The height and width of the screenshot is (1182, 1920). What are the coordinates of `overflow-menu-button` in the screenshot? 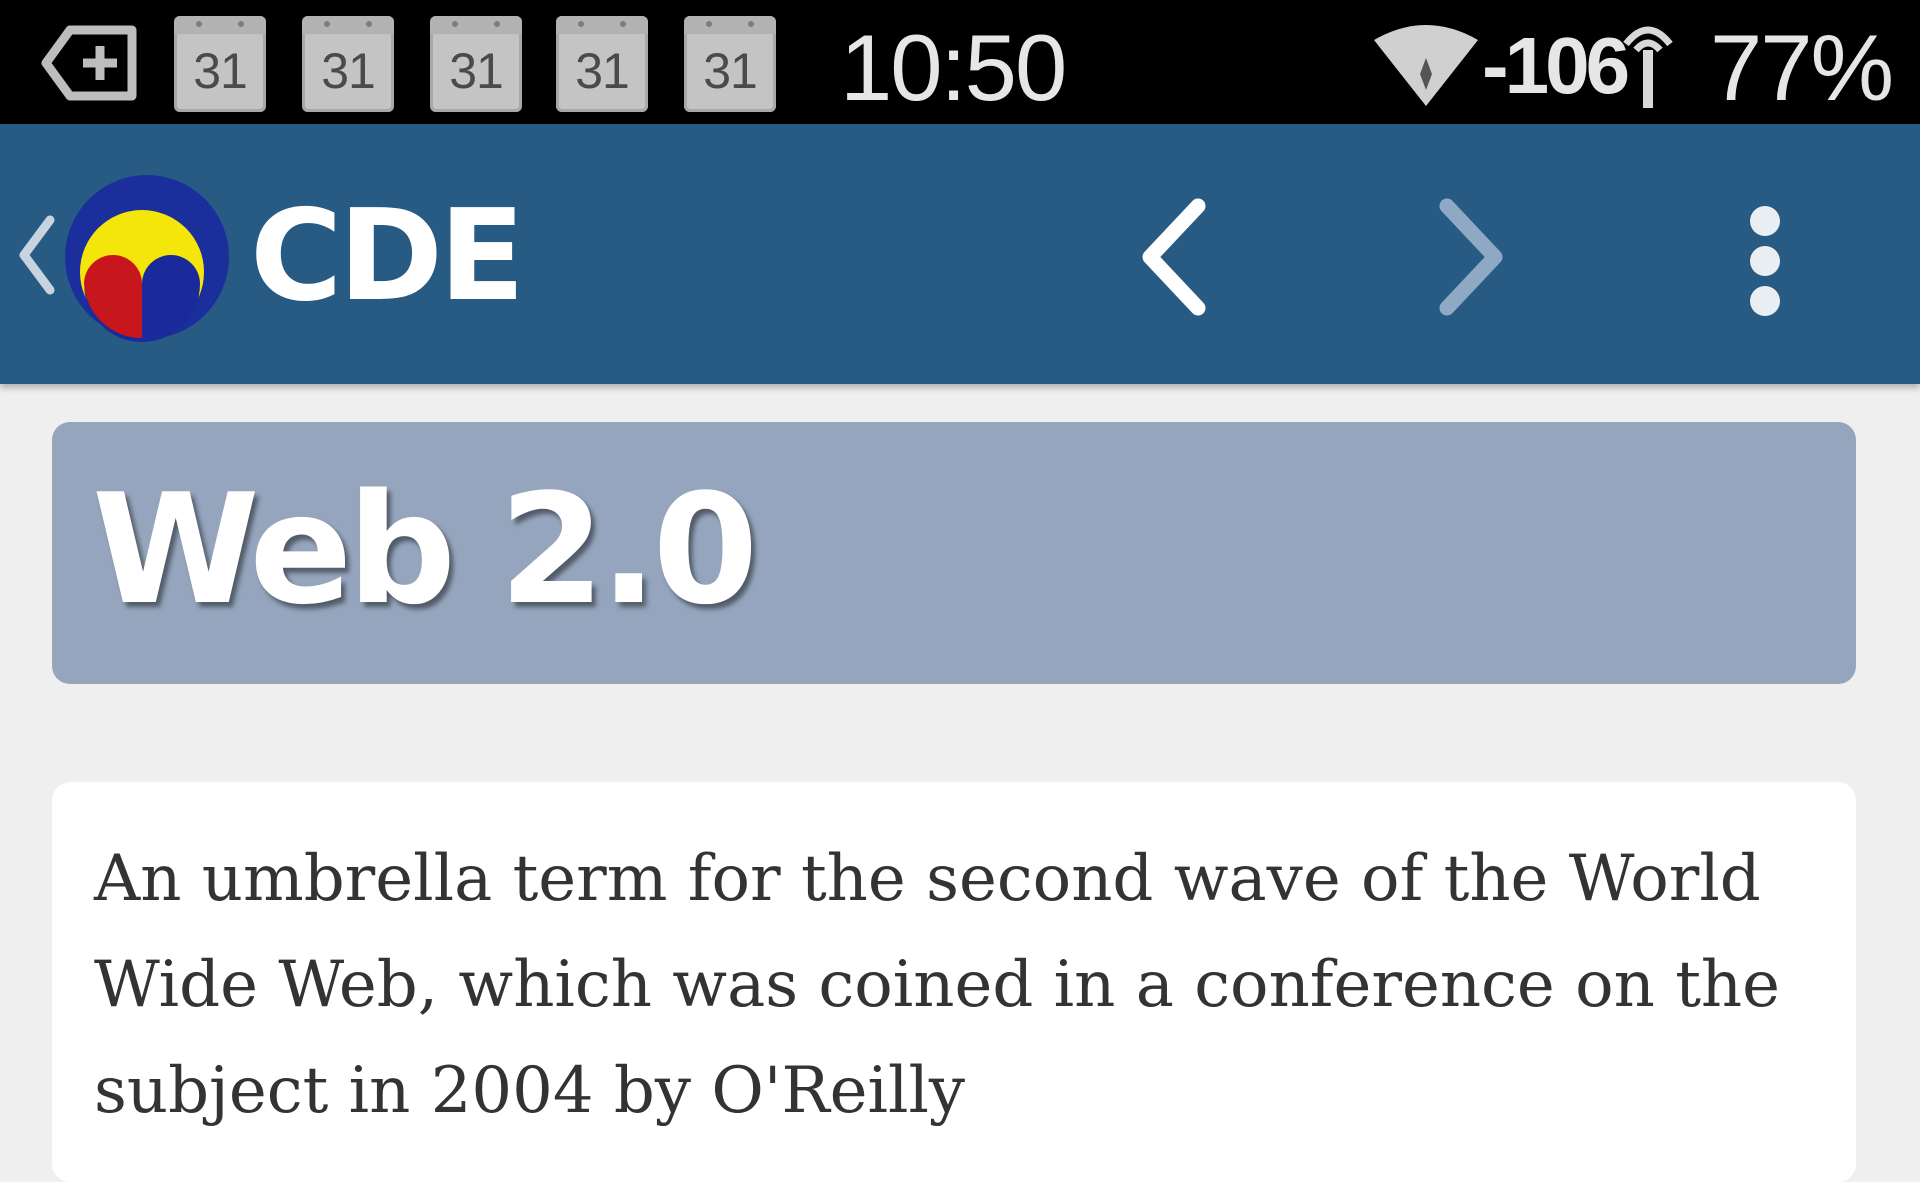 It's located at (1765, 259).